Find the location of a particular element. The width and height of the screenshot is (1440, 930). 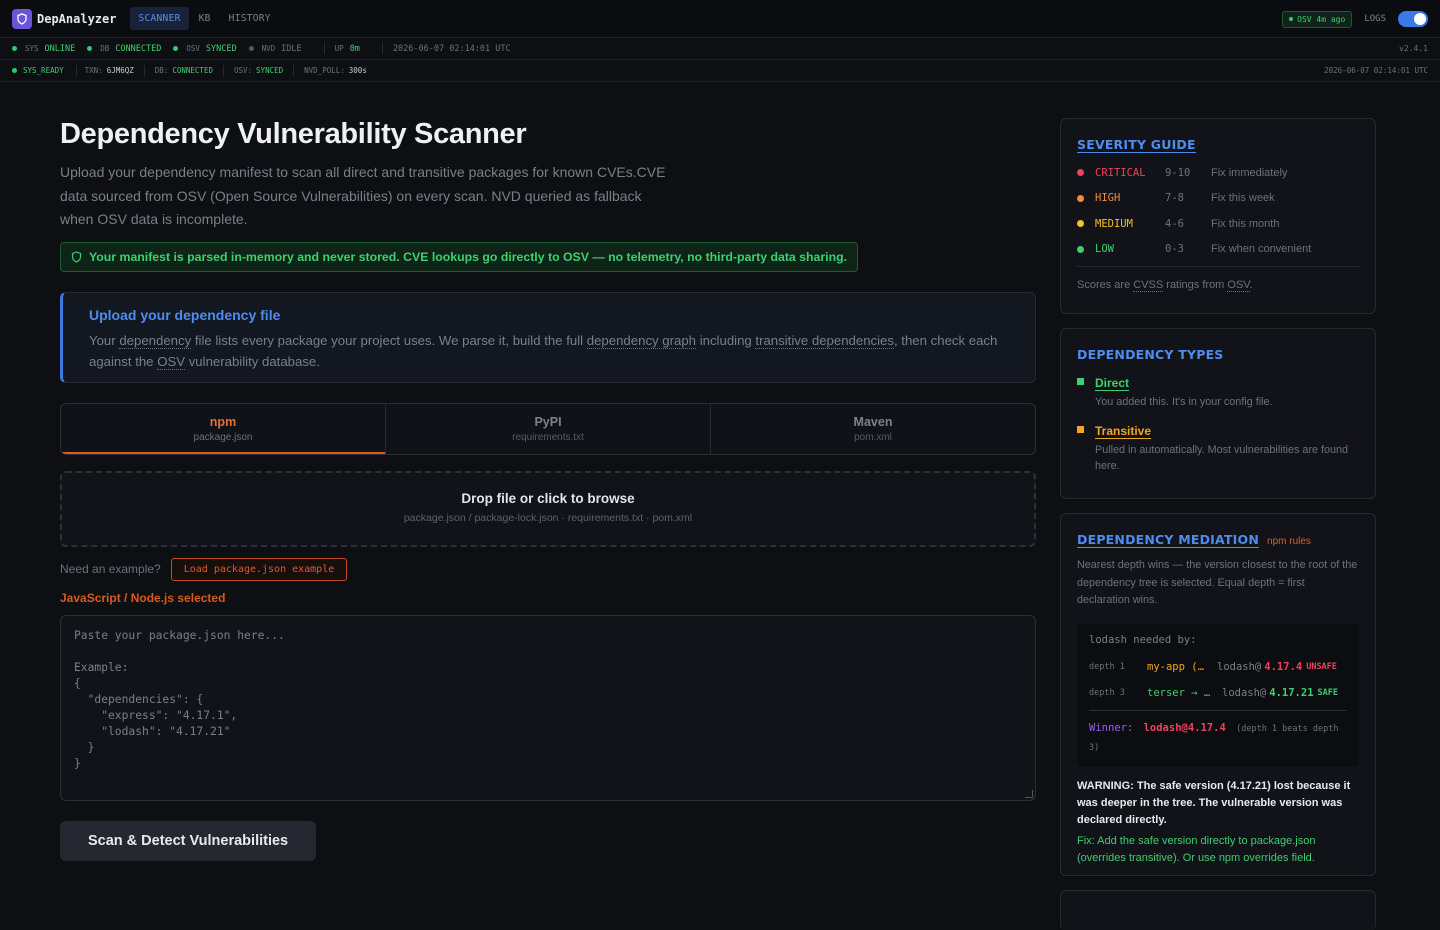

severity-range: 0-3 is located at coordinates (1174, 249).